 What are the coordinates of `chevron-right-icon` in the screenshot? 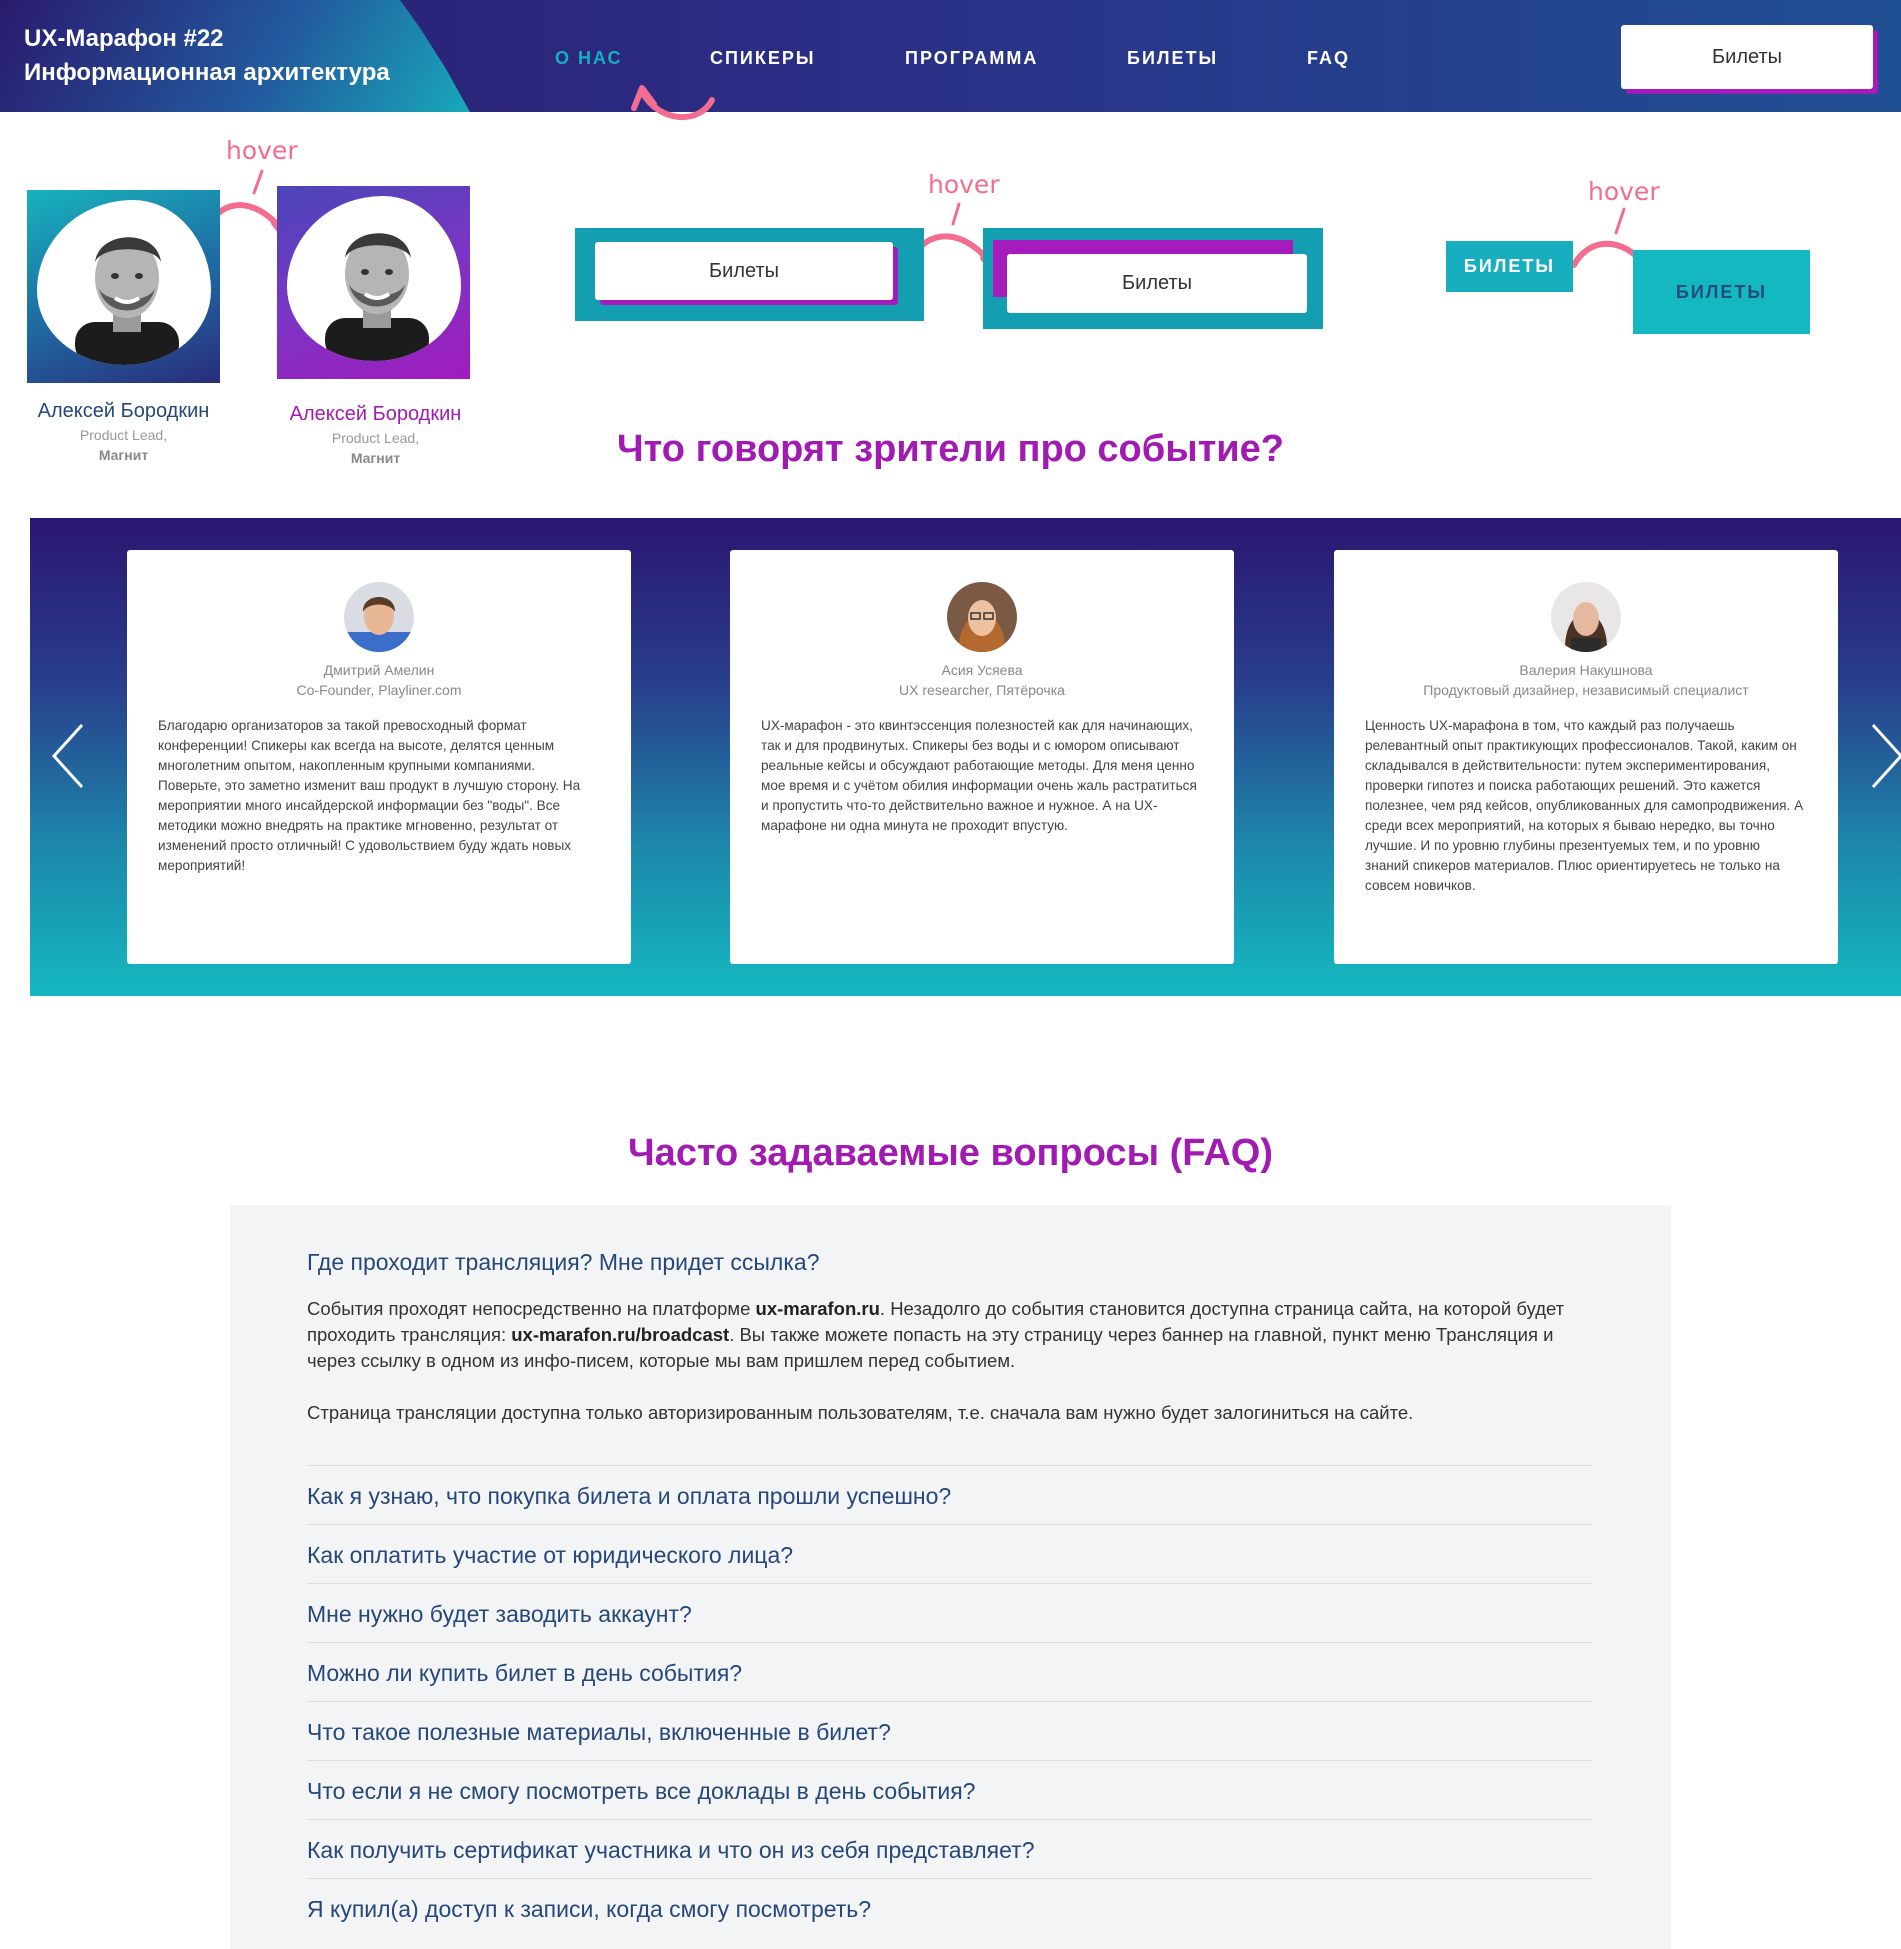 It's located at (1884, 756).